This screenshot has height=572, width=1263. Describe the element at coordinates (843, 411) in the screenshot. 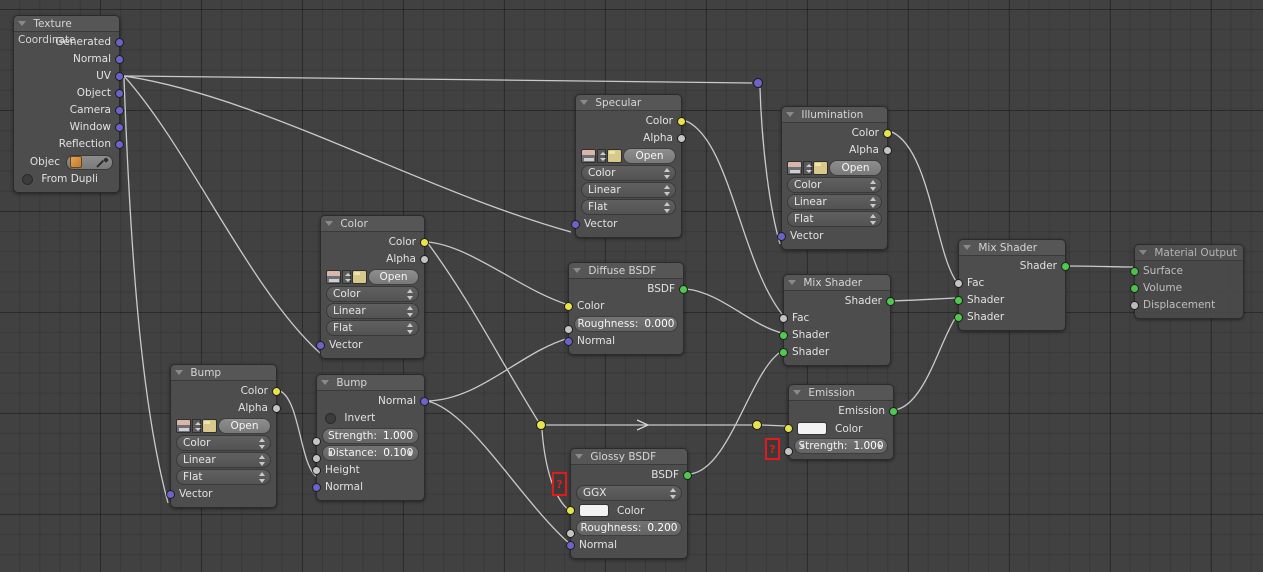

I see `output-socket-row: Emission` at that location.